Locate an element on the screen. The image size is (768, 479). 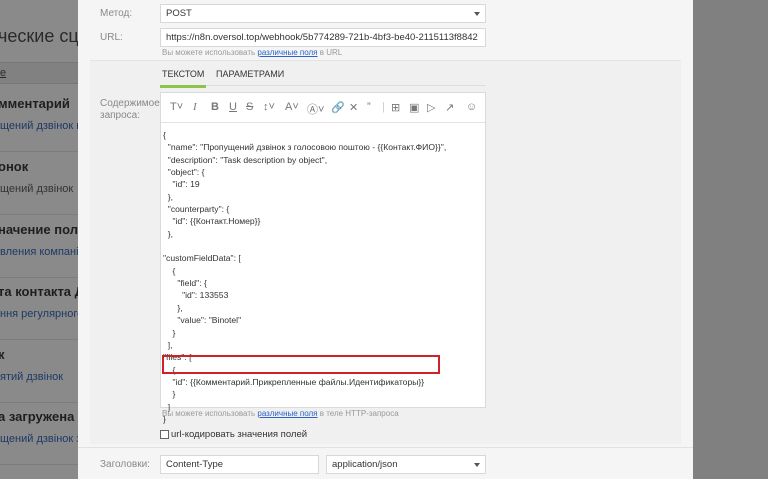
code-line: "field": { is located at coordinates (185, 283).